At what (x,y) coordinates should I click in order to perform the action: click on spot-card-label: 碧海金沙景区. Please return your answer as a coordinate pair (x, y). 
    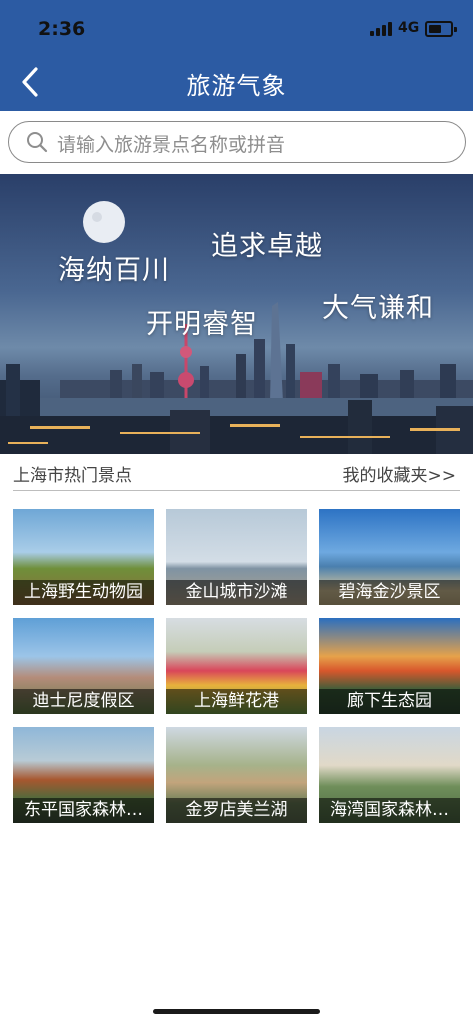
    Looking at the image, I should click on (389, 592).